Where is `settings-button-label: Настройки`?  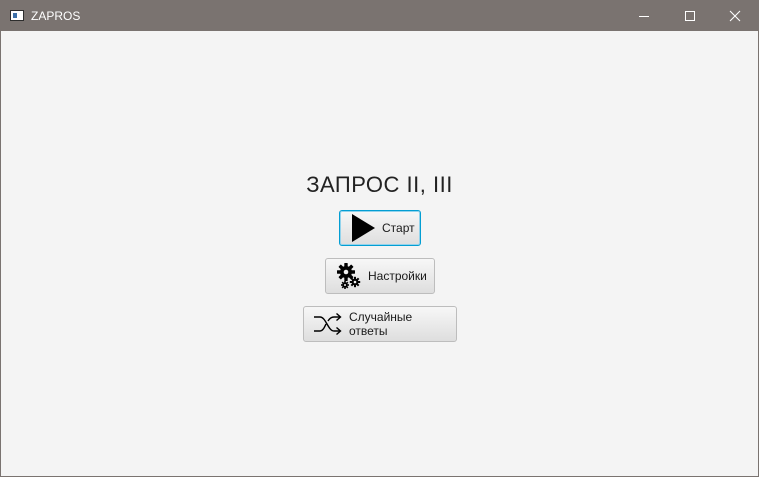
settings-button-label: Настройки is located at coordinates (397, 276).